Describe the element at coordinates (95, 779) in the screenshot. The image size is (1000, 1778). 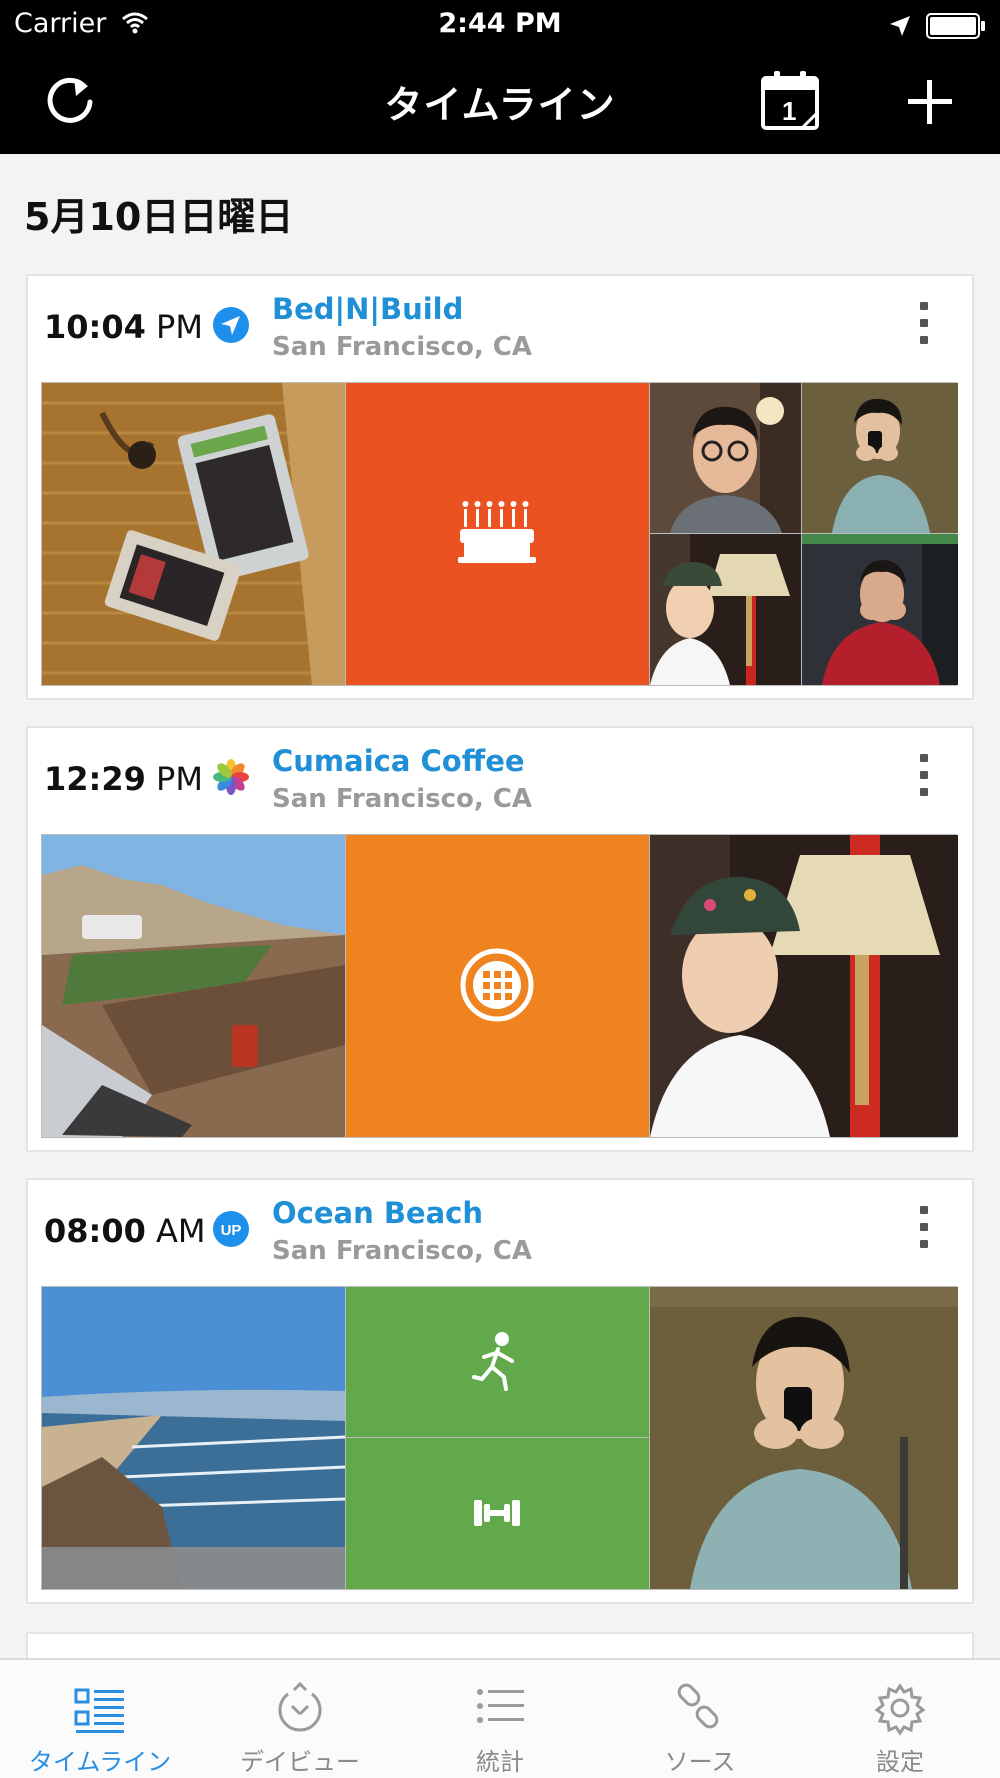
I see `card-time-value: 12:29` at that location.